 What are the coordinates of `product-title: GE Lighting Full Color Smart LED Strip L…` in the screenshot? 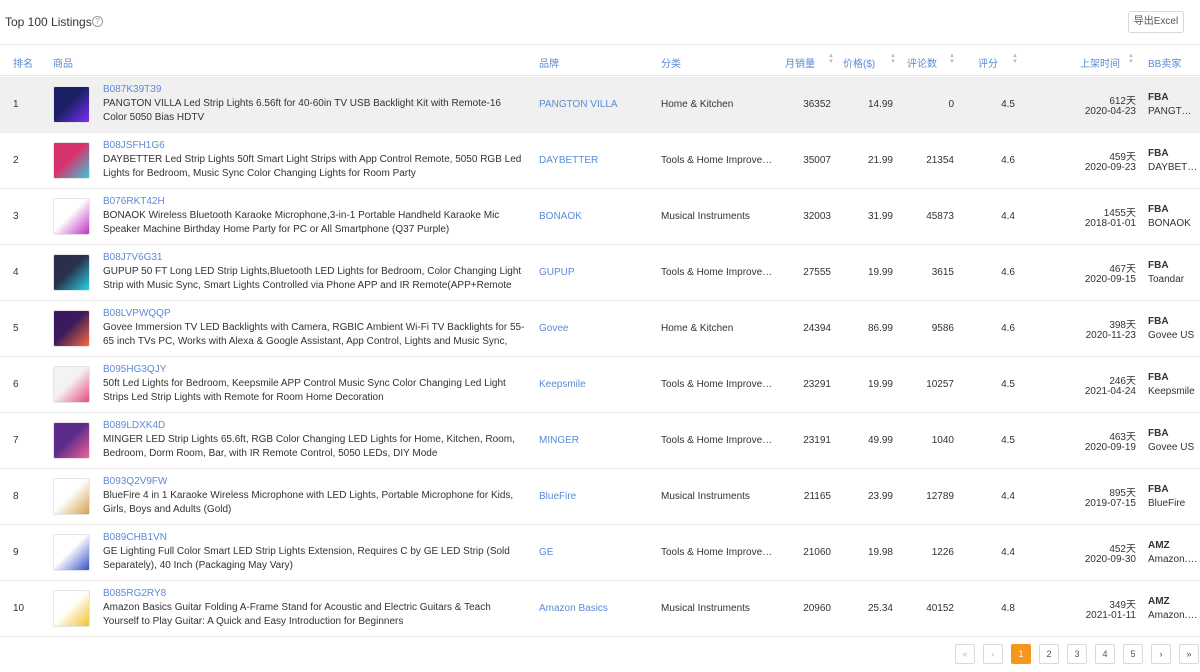 It's located at (306, 558).